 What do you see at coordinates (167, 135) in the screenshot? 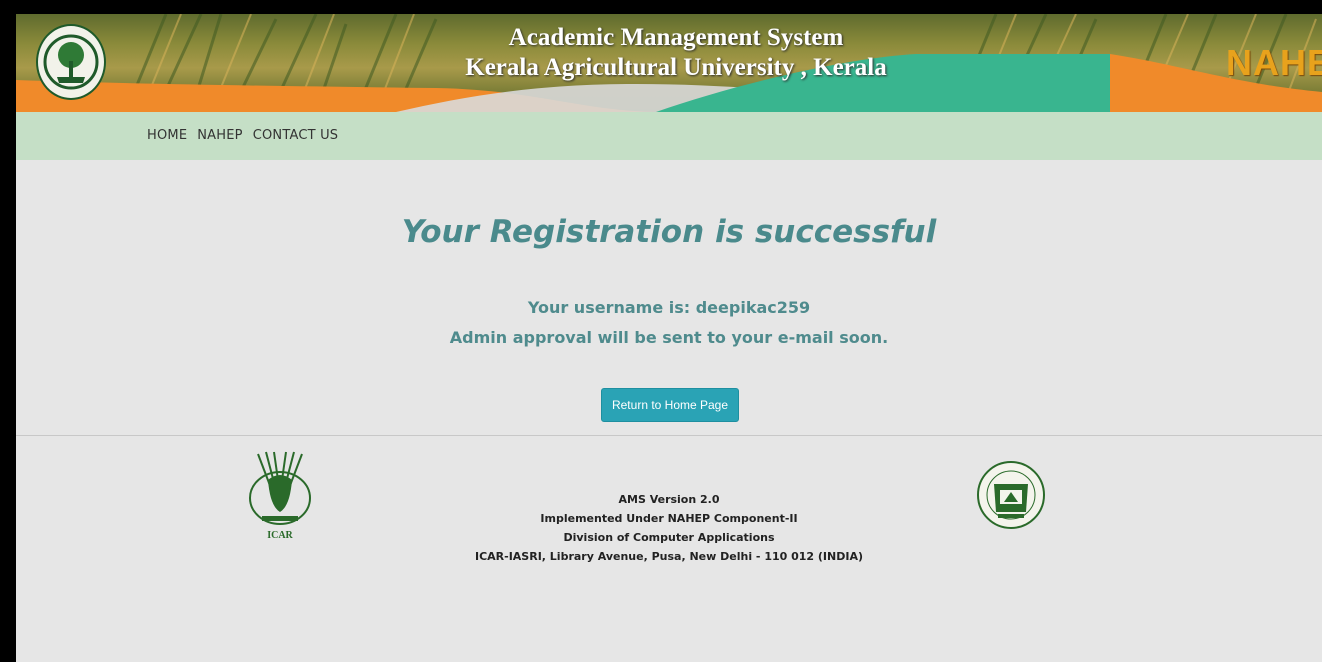
I see `nav-home-link: HOME` at bounding box center [167, 135].